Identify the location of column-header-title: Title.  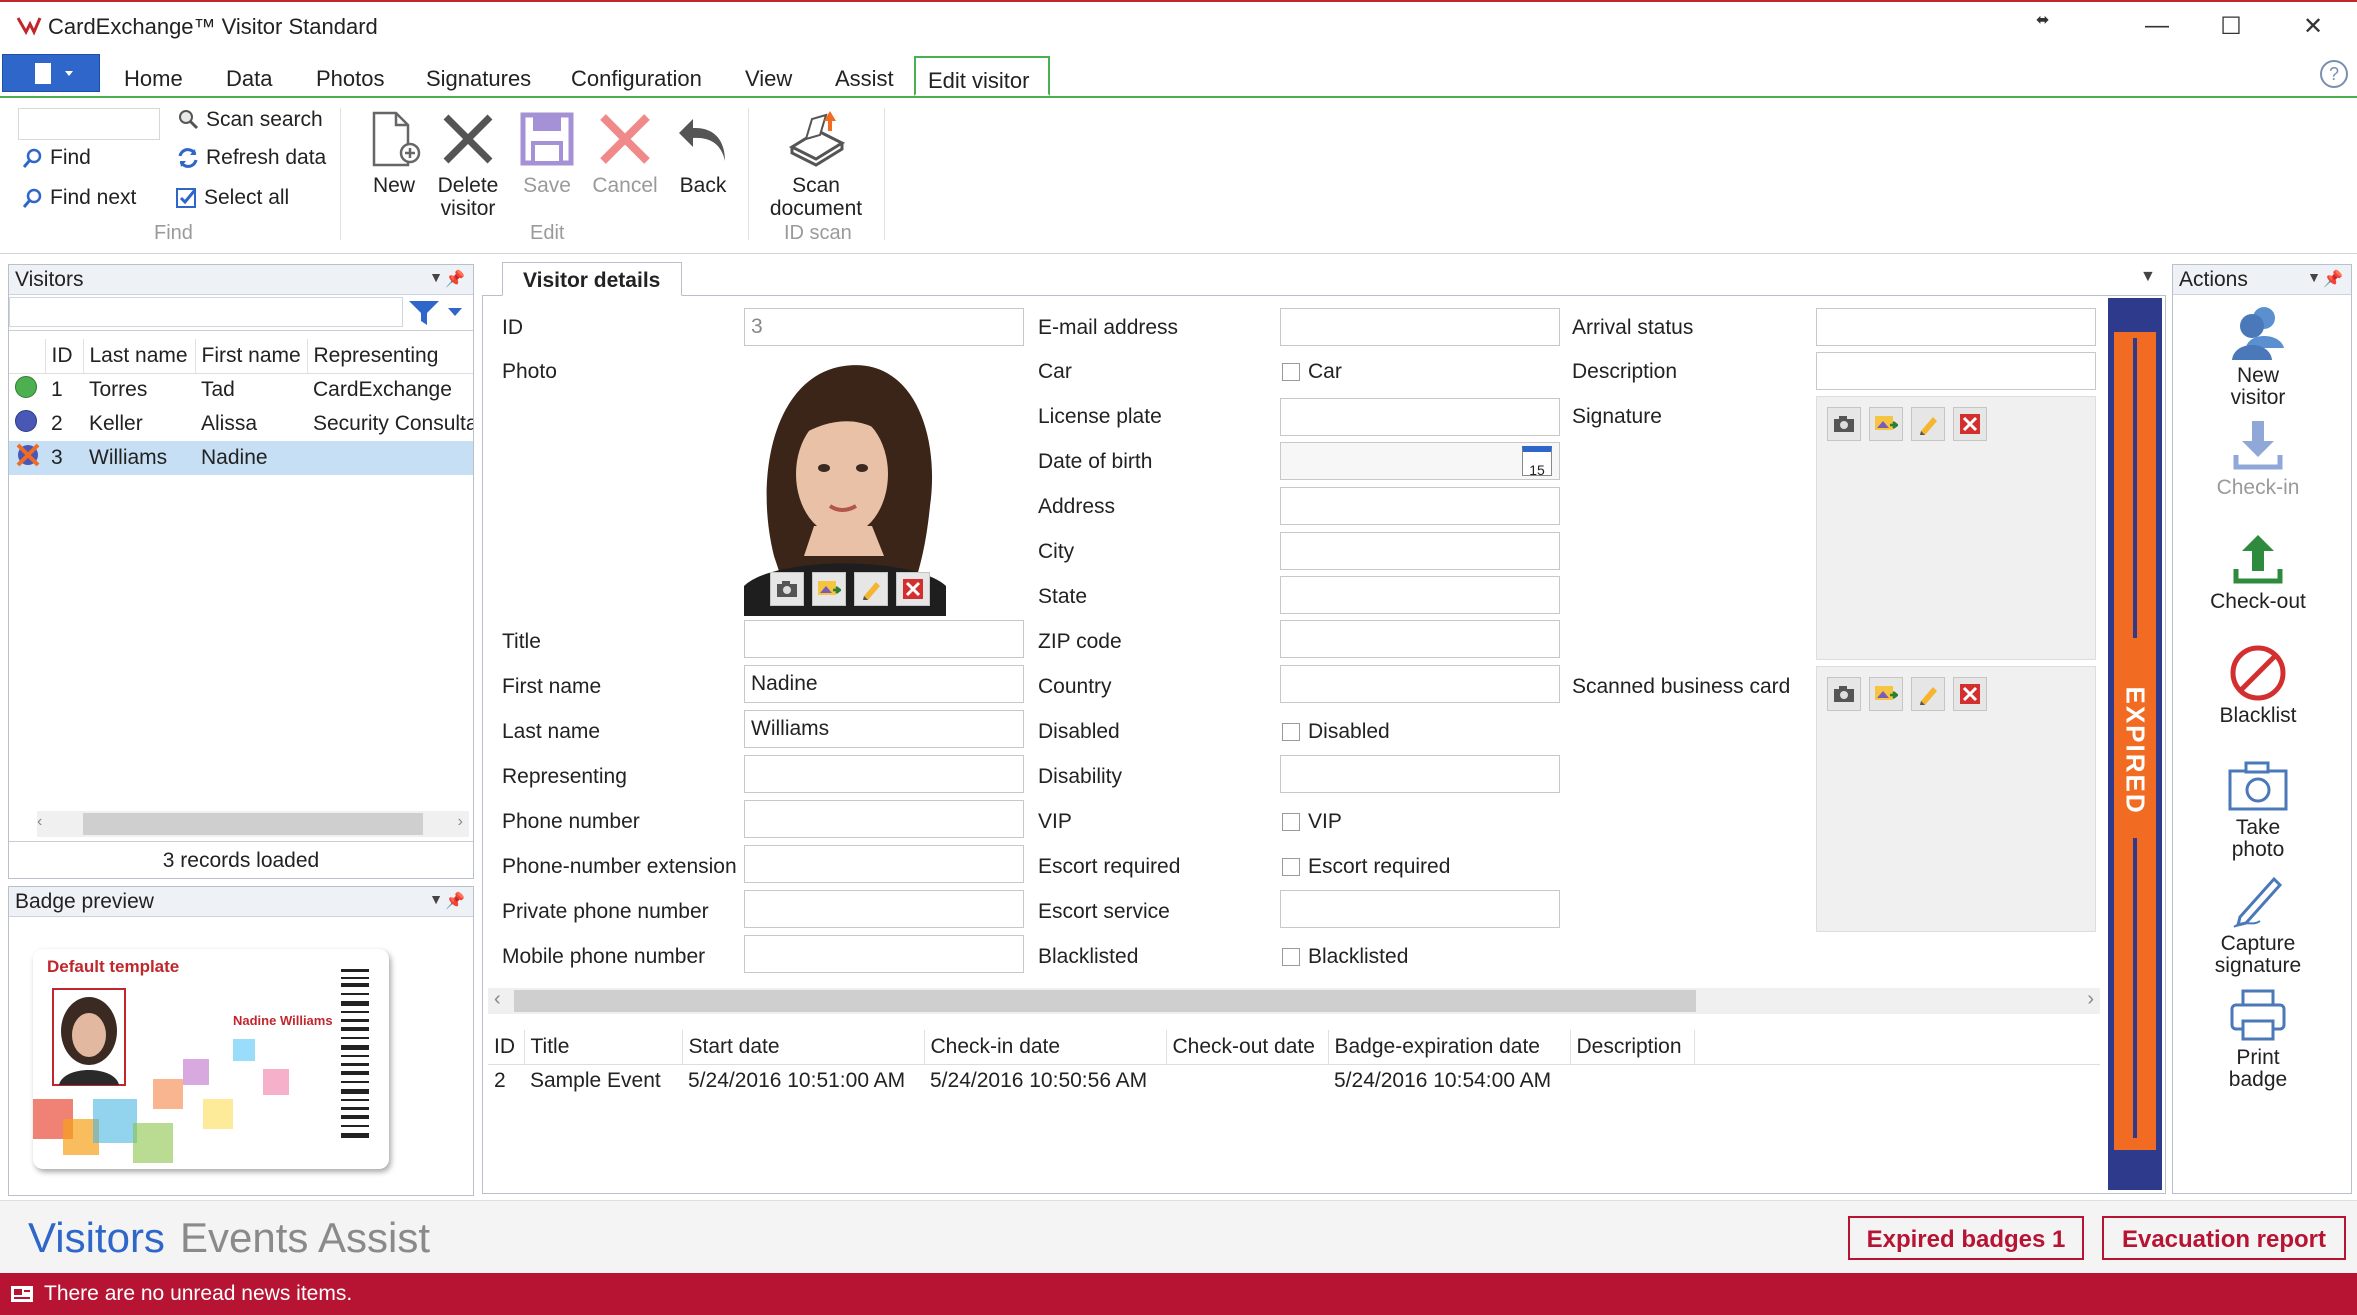
(603, 1047).